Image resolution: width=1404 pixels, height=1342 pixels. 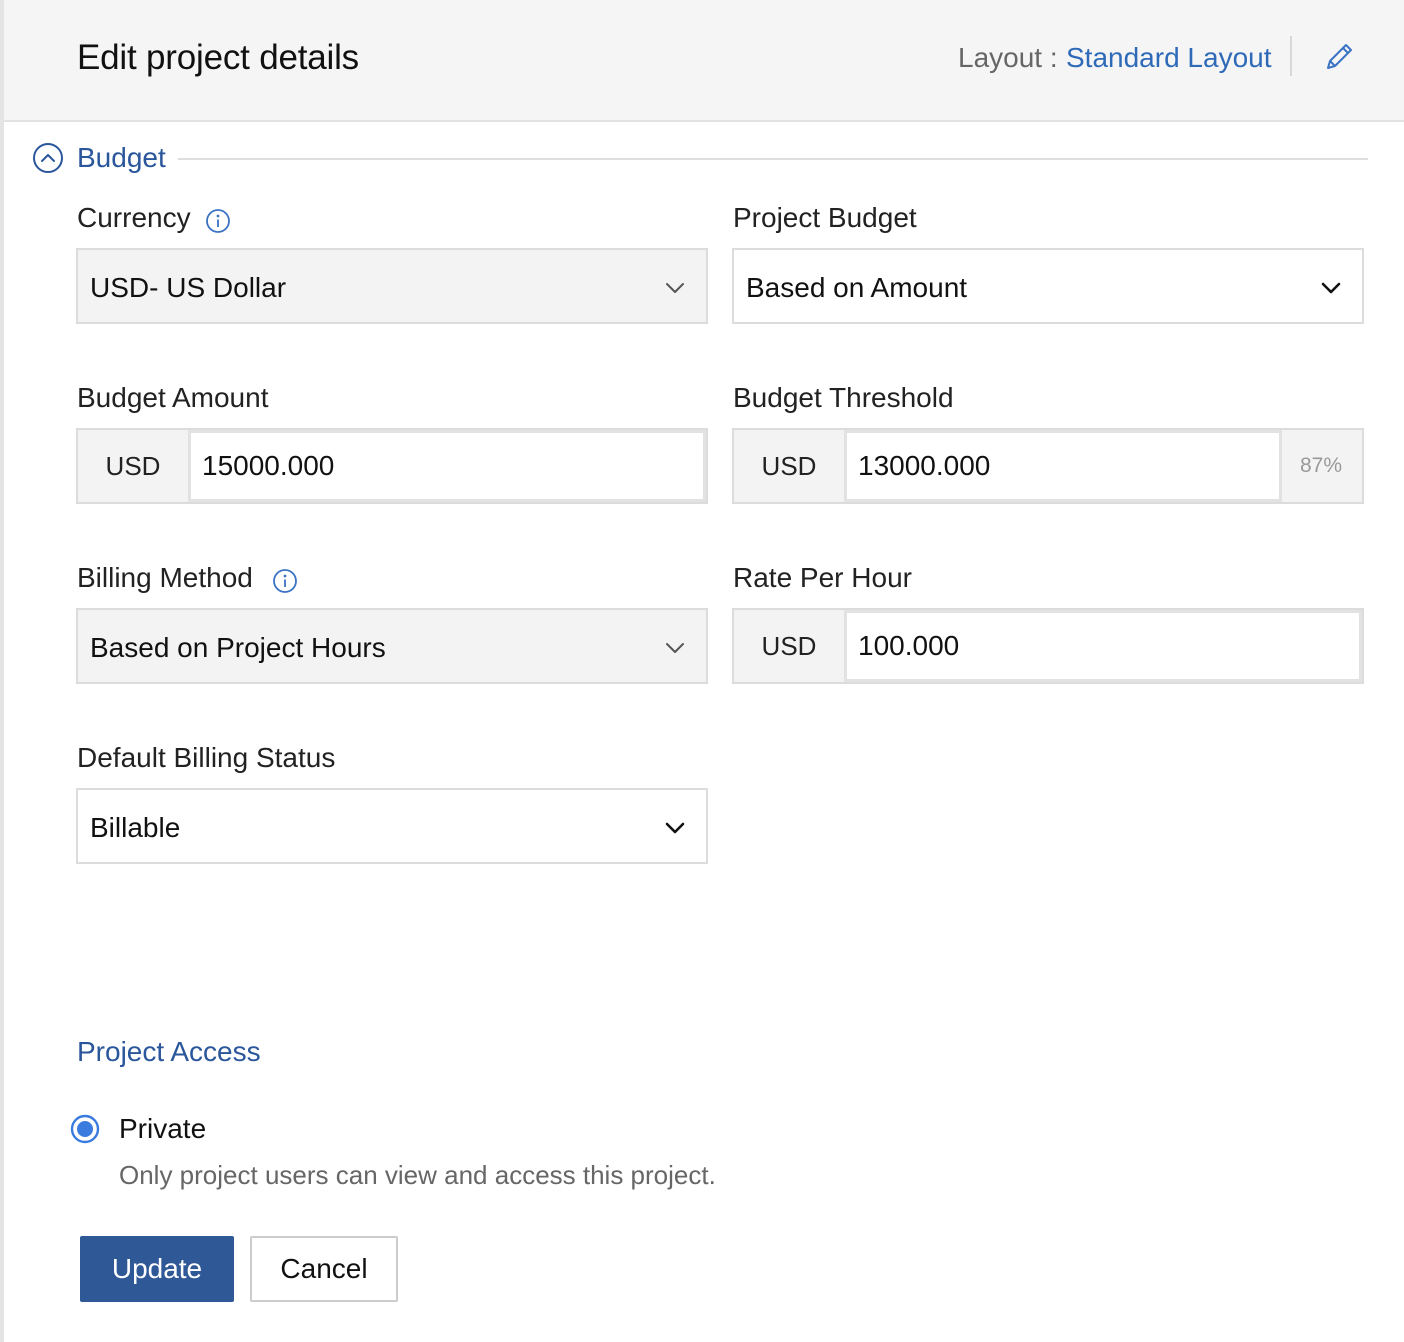 I want to click on section-divider, so click(x=773, y=159).